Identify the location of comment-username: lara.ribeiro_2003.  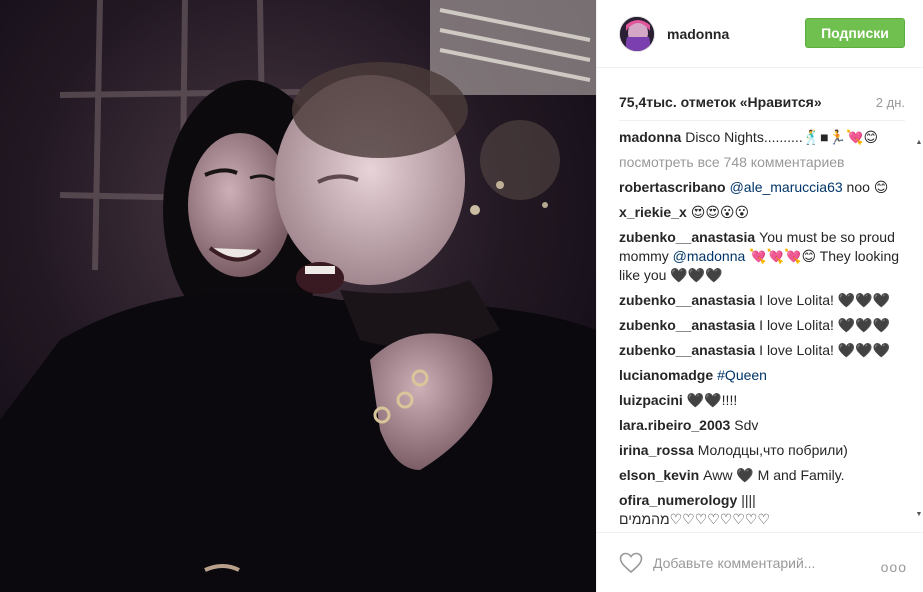
(674, 425).